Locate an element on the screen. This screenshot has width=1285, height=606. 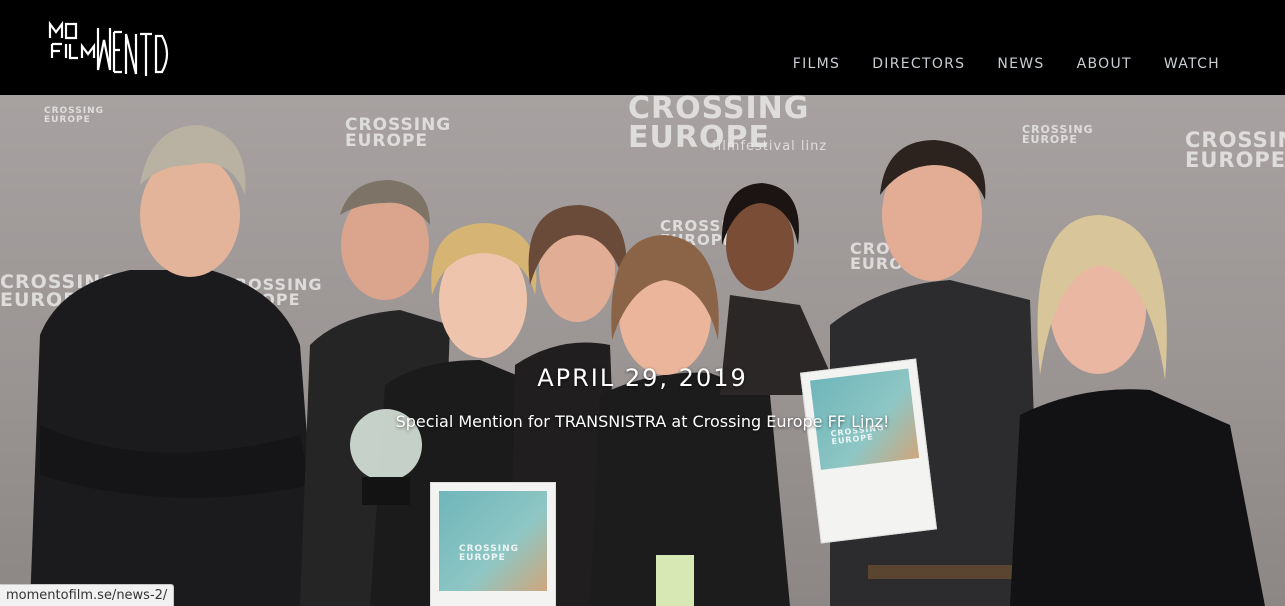
nav-watch: WATCH is located at coordinates (1192, 64).